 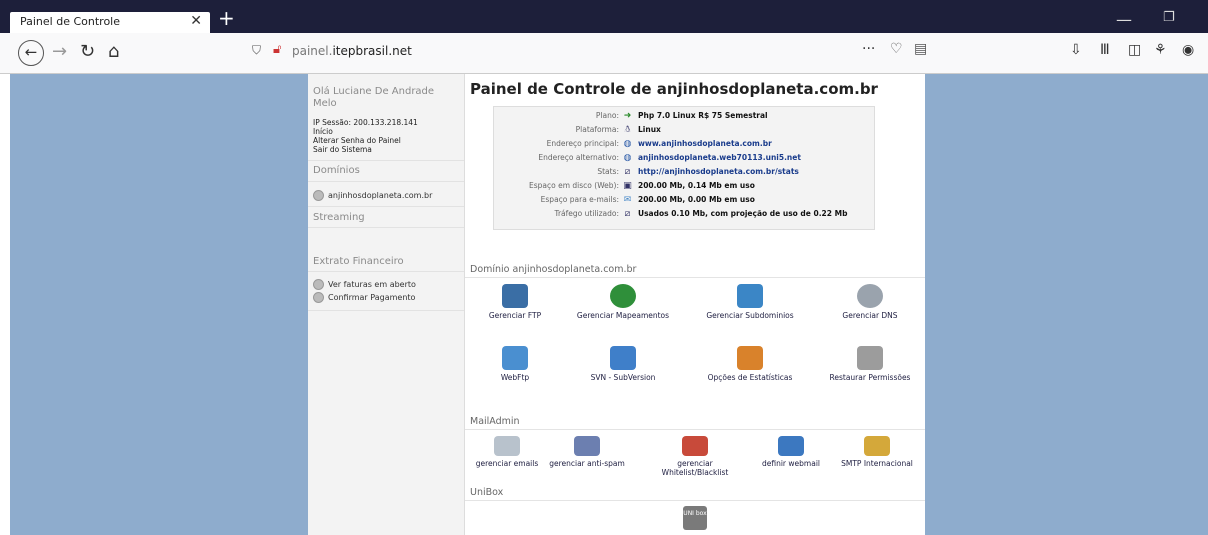 I want to click on shield-icon: ⛉, so click(x=256, y=50).